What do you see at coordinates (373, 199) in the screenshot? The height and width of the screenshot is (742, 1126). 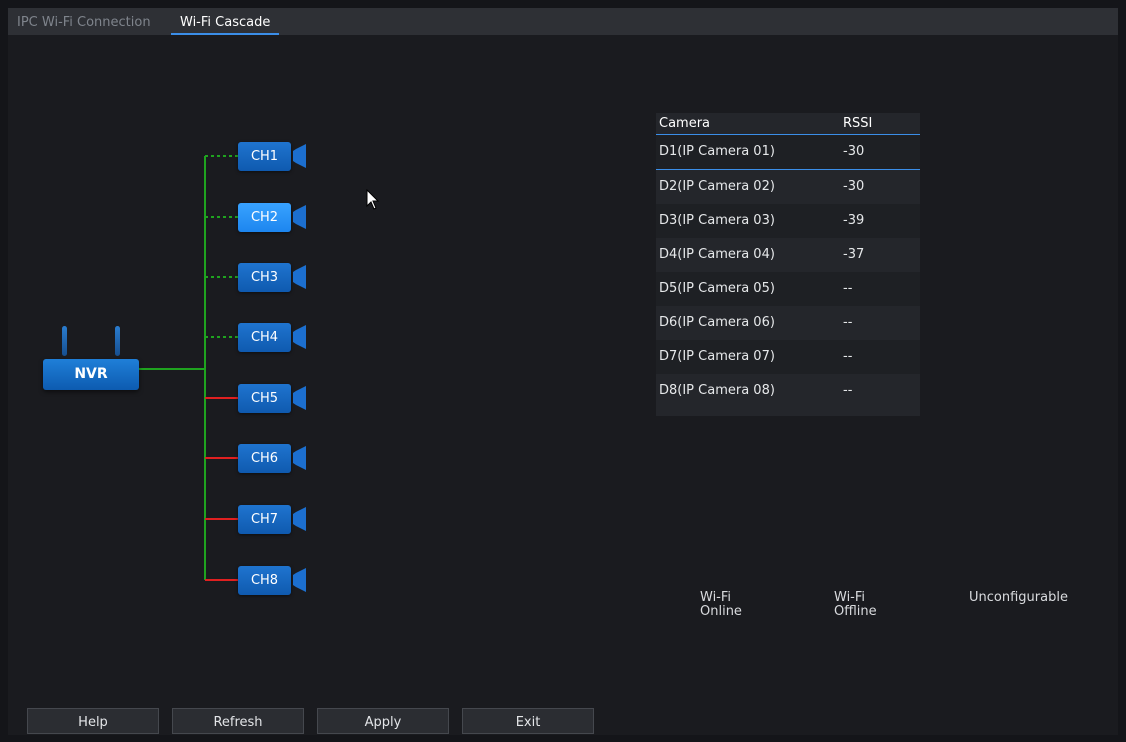 I see `mouse-cursor-icon` at bounding box center [373, 199].